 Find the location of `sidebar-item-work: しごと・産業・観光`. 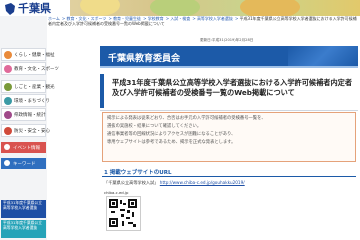

sidebar-item-work: しごと・産業・観光 is located at coordinates (28, 86).